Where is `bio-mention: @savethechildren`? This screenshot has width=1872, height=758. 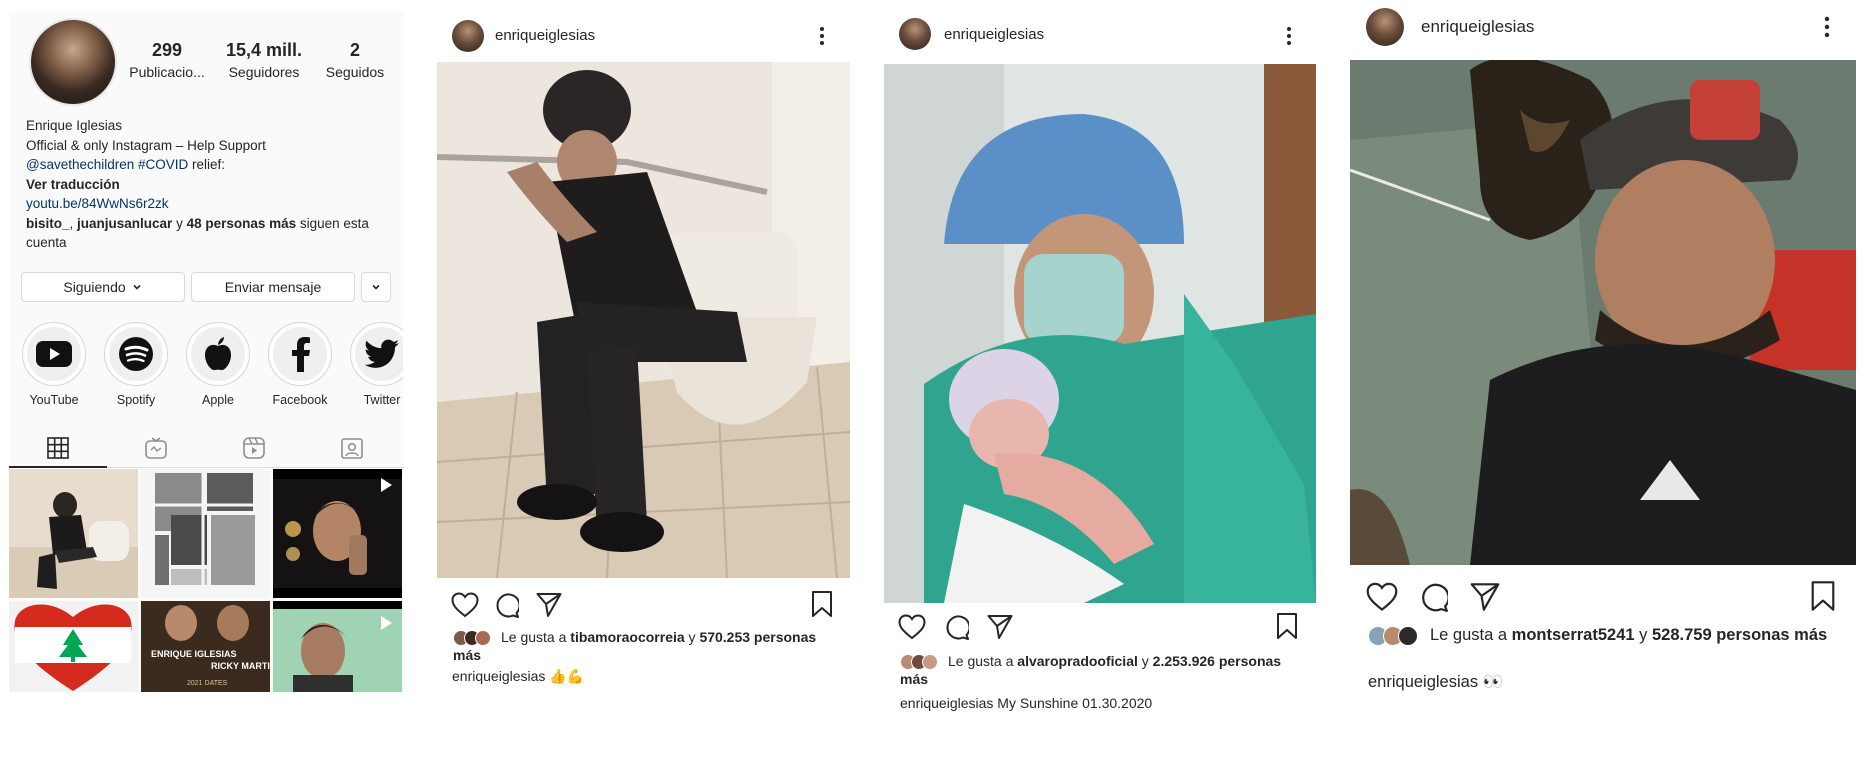
bio-mention: @savethechildren is located at coordinates (80, 164).